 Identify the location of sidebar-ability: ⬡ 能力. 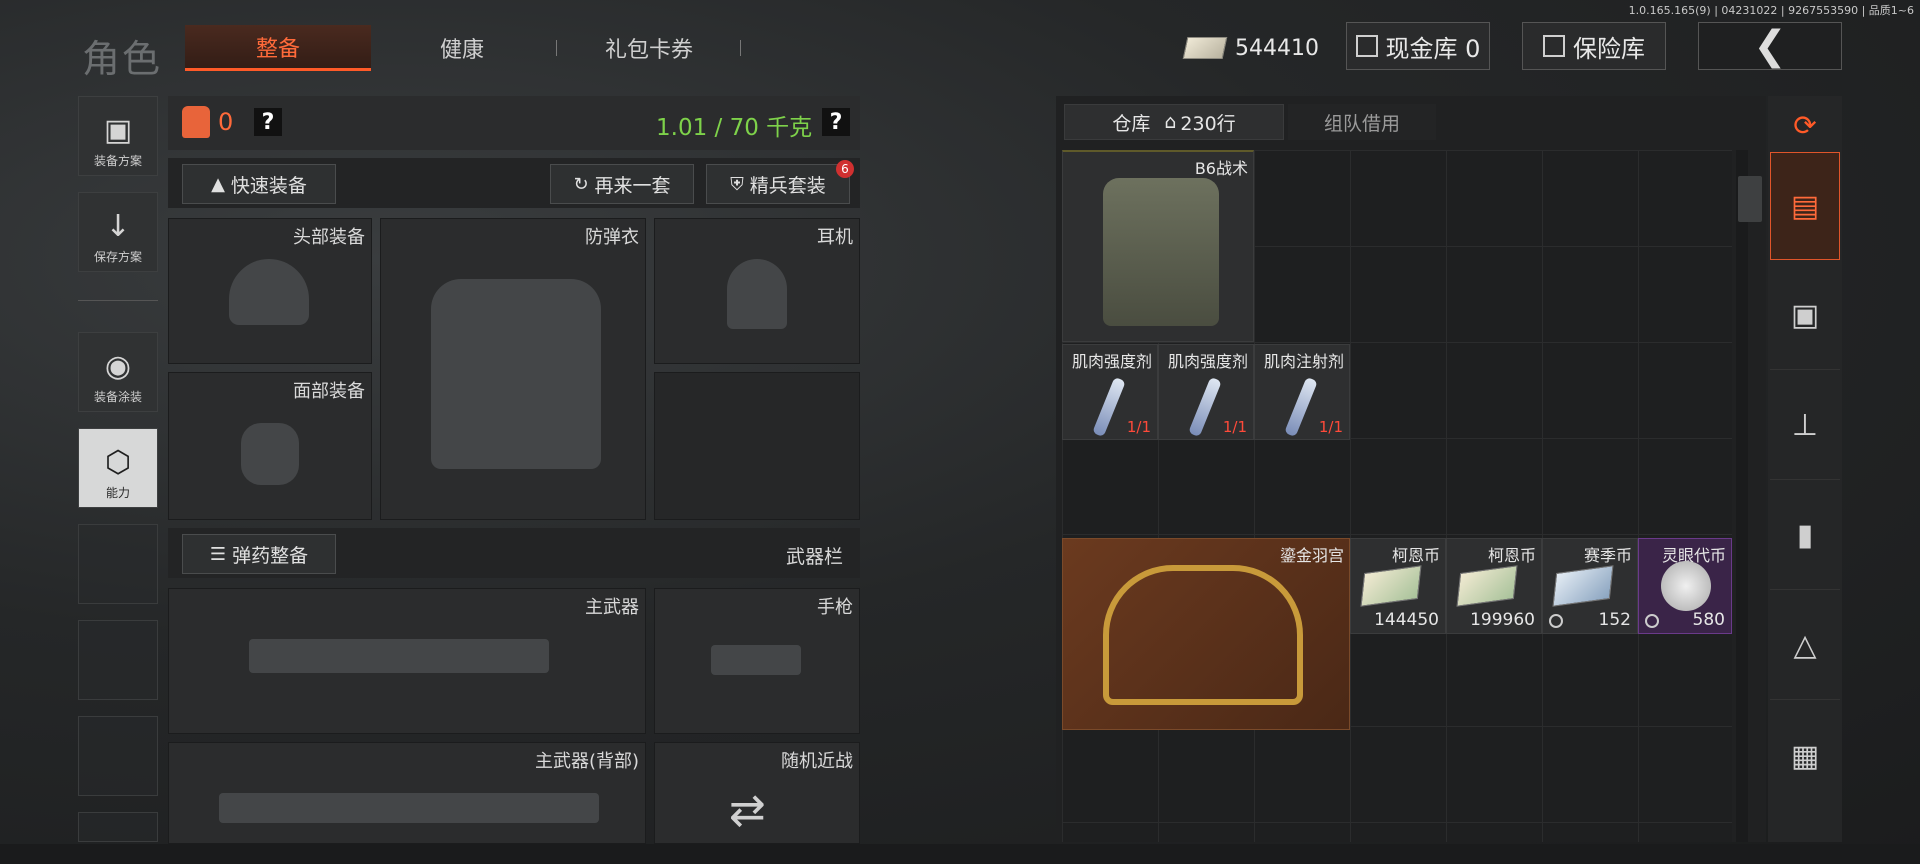
(118, 468).